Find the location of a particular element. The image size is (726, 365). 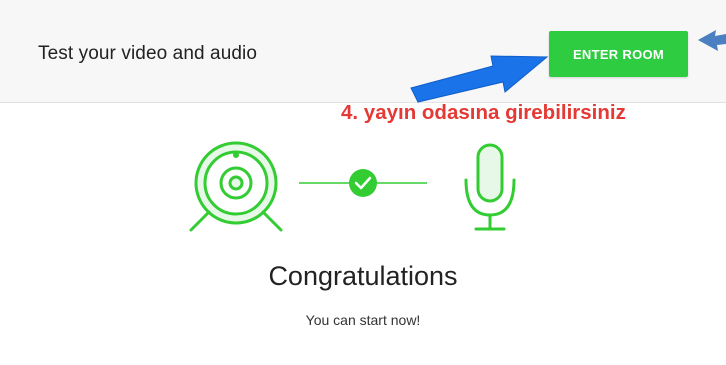

device-check-graphic is located at coordinates (352, 186).